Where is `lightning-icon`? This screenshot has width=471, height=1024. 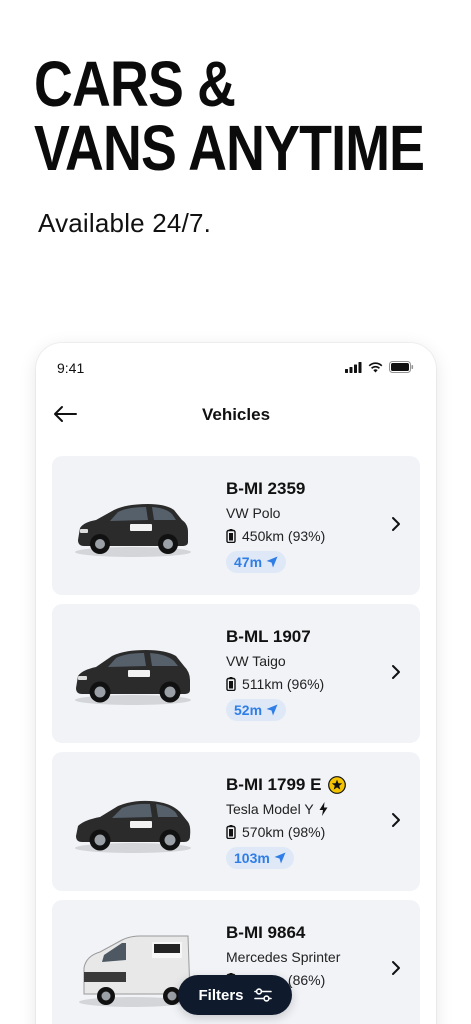
lightning-icon is located at coordinates (323, 809).